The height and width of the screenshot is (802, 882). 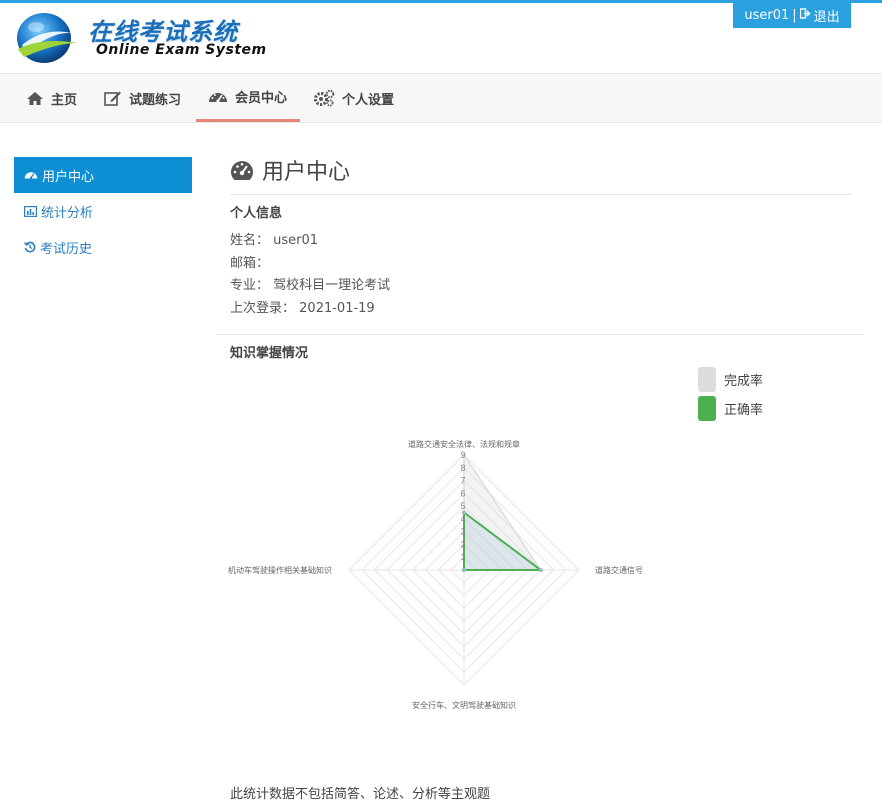 What do you see at coordinates (306, 172) in the screenshot?
I see `page-title-text: 用户中心` at bounding box center [306, 172].